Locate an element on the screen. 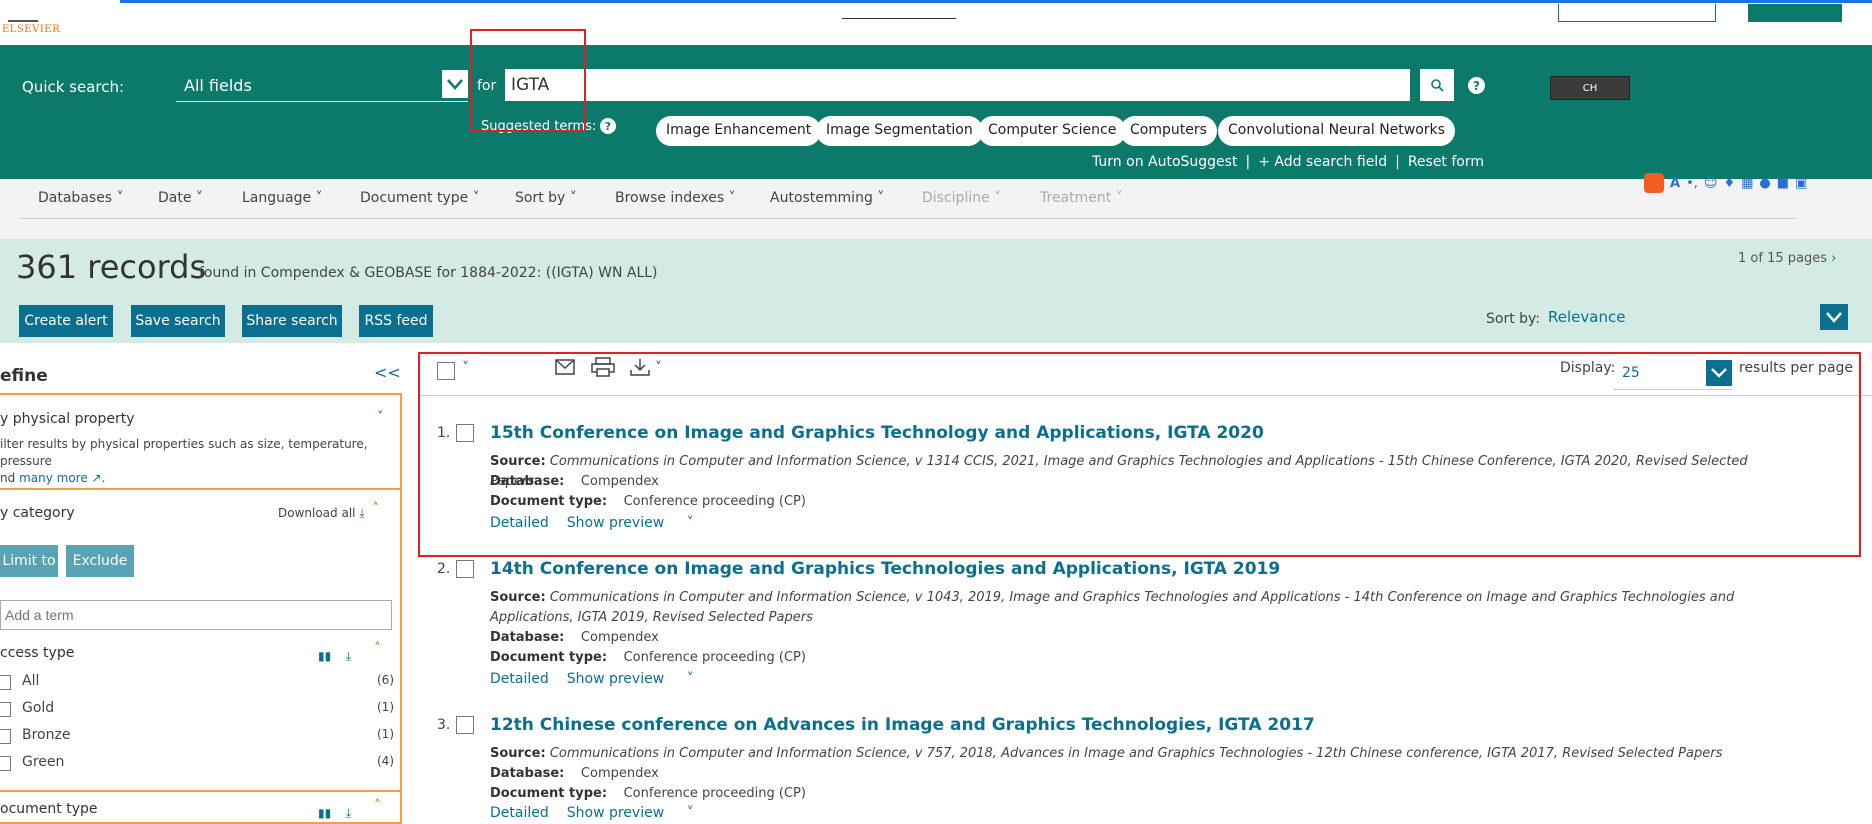  download-all-link: Download all ⤓ is located at coordinates (321, 513).